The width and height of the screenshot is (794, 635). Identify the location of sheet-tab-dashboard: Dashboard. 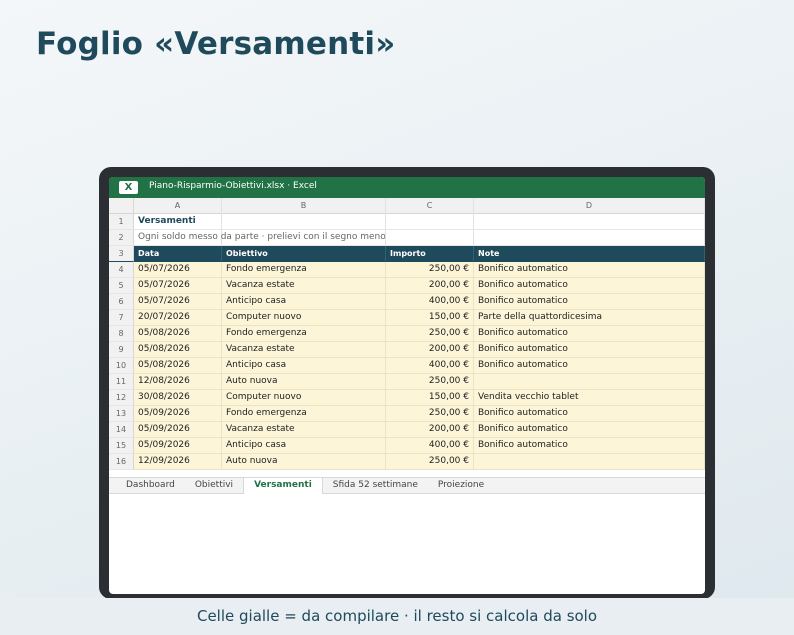
(150, 486).